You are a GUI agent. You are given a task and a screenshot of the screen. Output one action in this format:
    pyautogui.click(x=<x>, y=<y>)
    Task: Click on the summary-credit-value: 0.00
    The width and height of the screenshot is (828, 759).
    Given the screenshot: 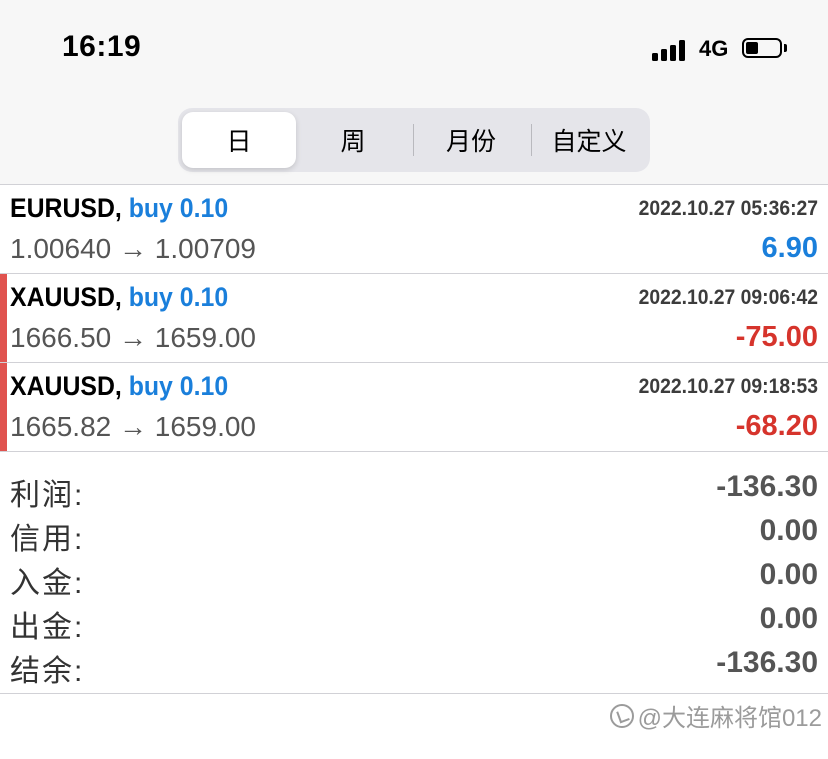 What is the action you would take?
    pyautogui.click(x=788, y=530)
    